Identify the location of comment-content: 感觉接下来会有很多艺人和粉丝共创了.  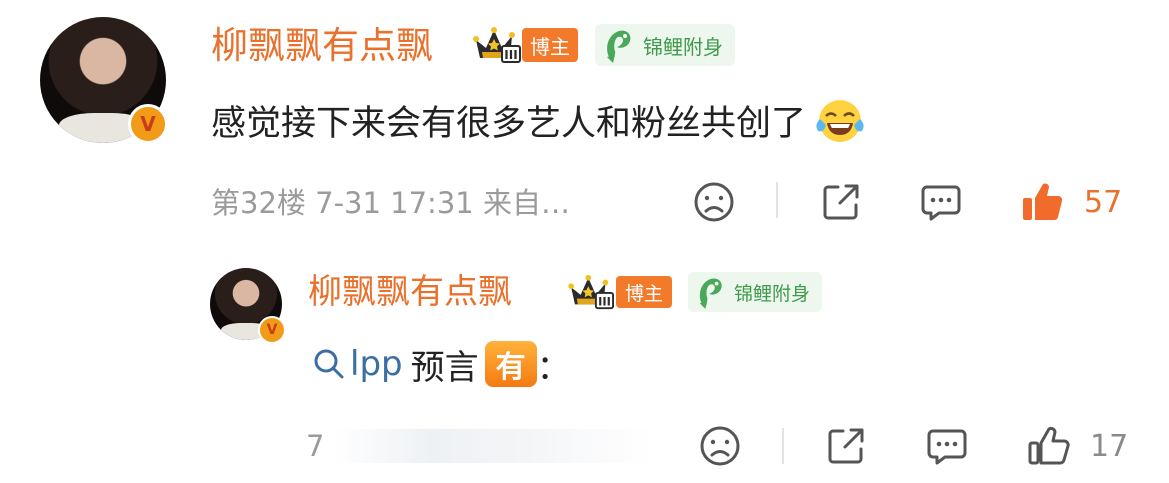
(539, 120).